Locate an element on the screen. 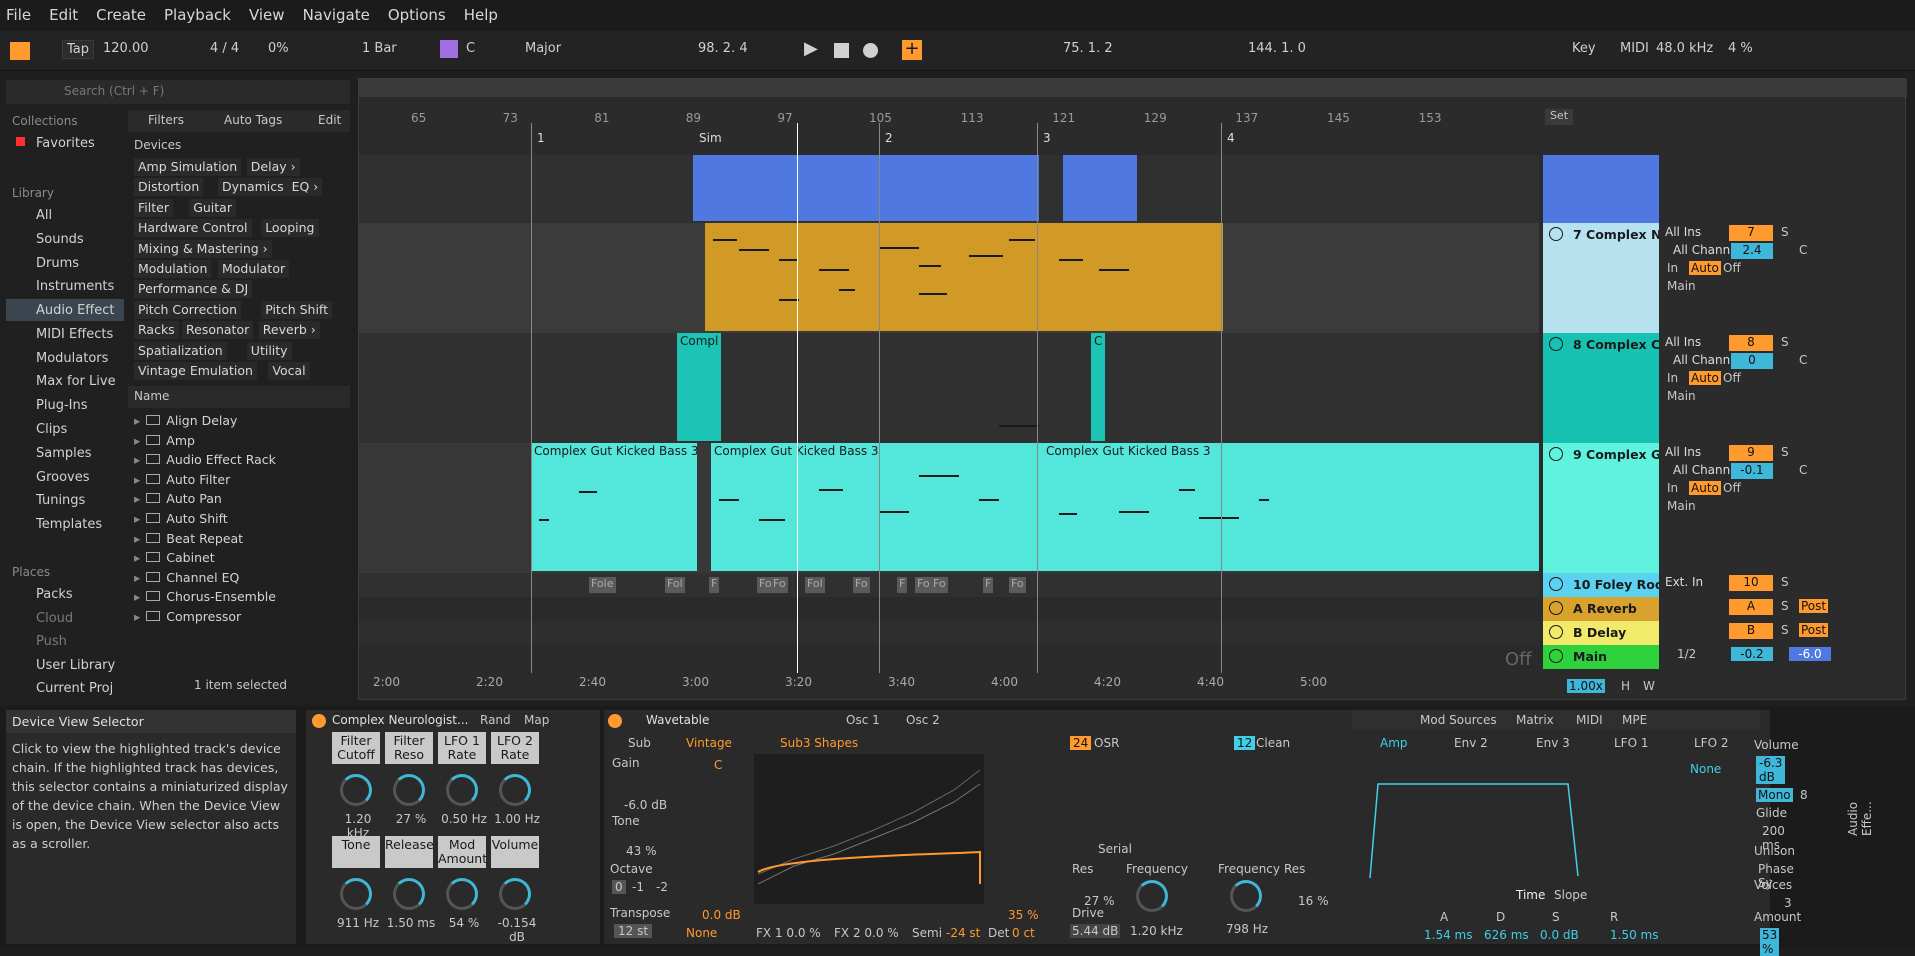 The image size is (1915, 956). mod-tab-lfo2: LFO 2 is located at coordinates (1711, 743).